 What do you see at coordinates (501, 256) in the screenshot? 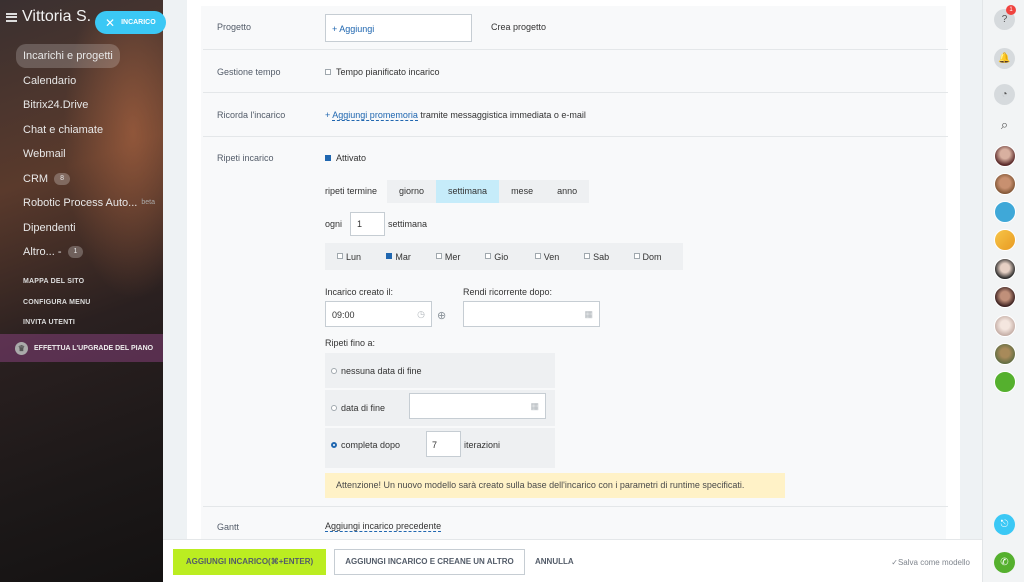
I see `day-label: Gio` at bounding box center [501, 256].